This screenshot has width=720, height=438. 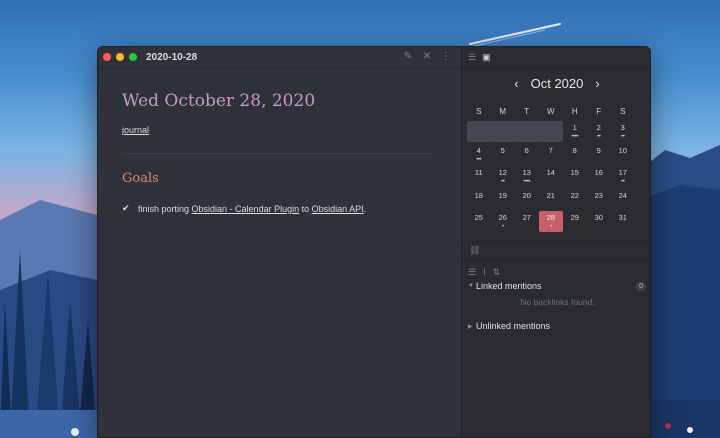 What do you see at coordinates (527, 221) in the screenshot?
I see `calendar-day: 27` at bounding box center [527, 221].